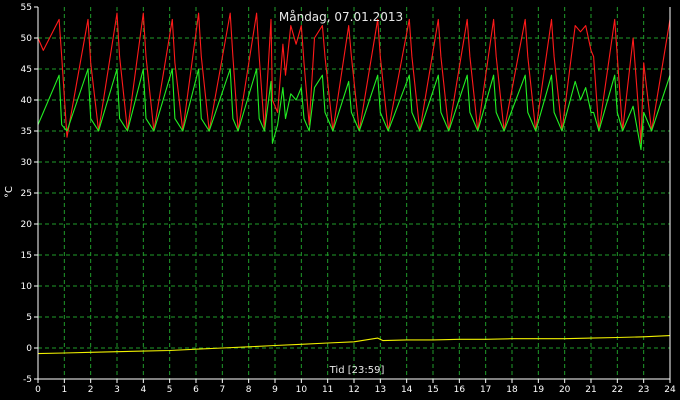  I want to click on y-axis-label: °C, so click(9, 192).